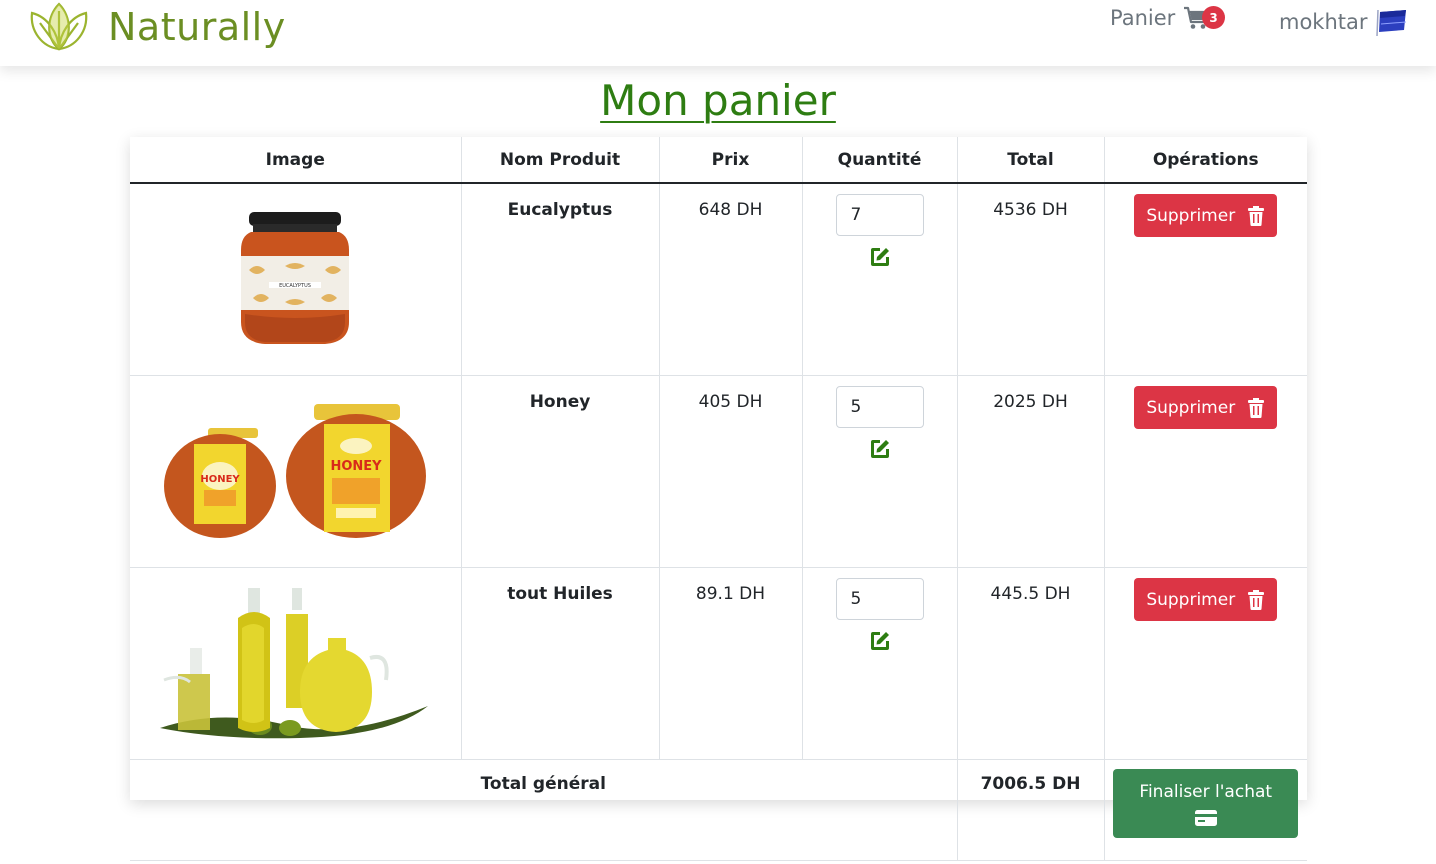 The width and height of the screenshot is (1436, 864). Describe the element at coordinates (730, 663) in the screenshot. I see `product-price: 89.1 DH` at that location.